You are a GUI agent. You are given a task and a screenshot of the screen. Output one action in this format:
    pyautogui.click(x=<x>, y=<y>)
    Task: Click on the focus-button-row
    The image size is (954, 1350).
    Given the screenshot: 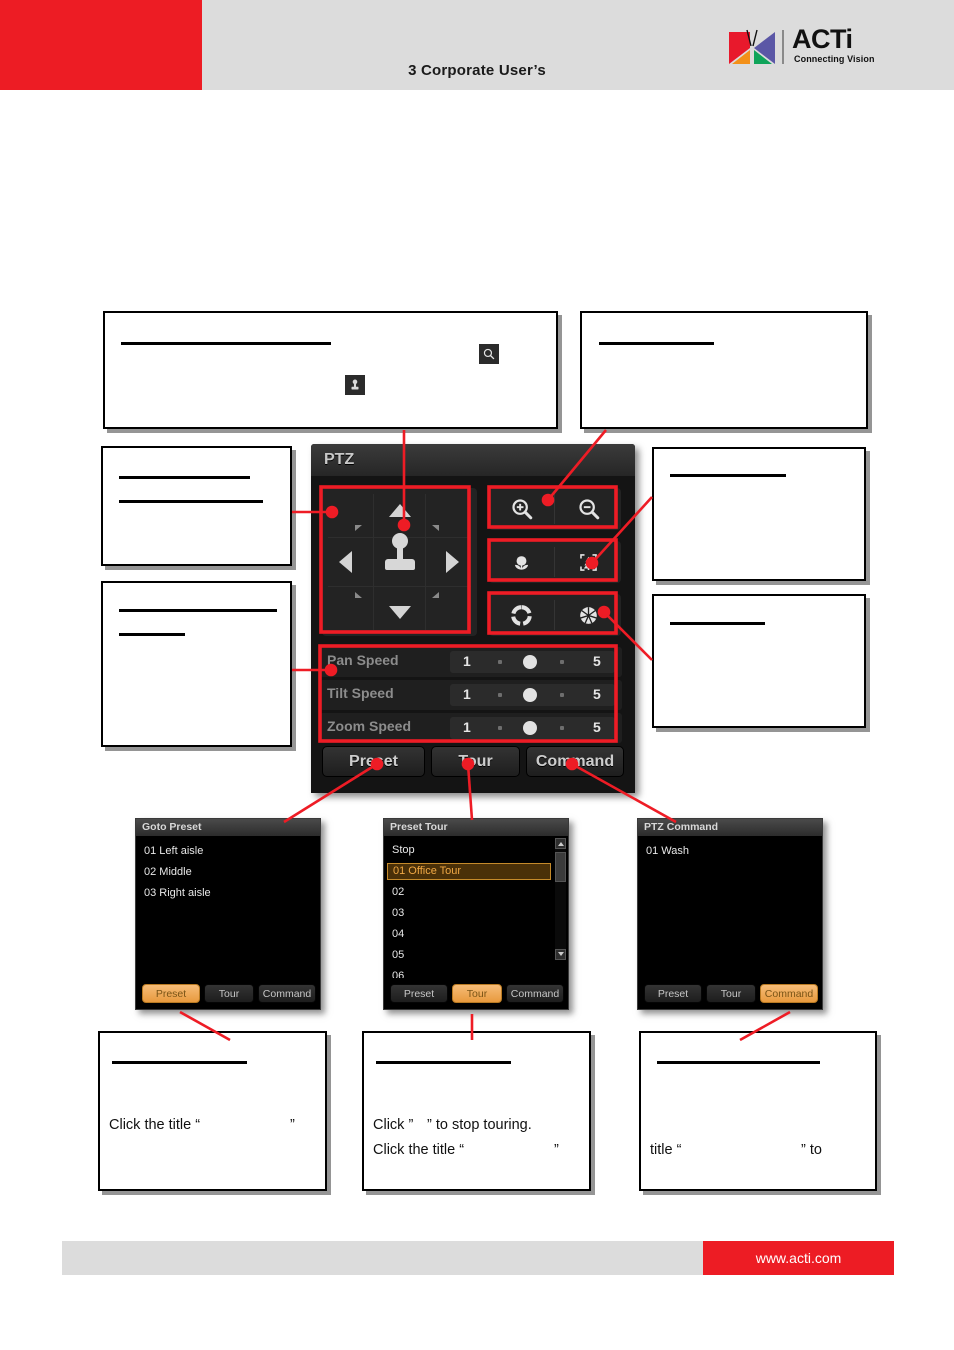 What is the action you would take?
    pyautogui.click(x=555, y=562)
    